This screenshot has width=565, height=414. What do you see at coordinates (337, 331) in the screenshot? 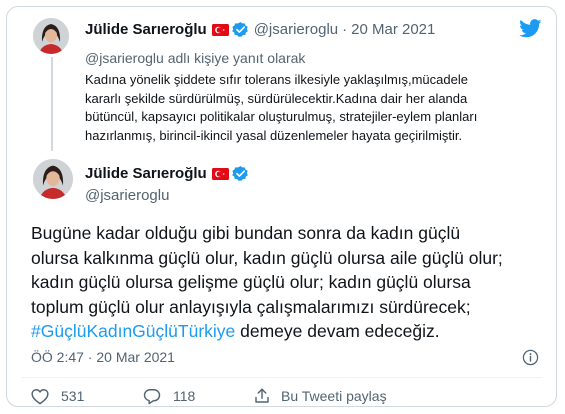
I see `text-fragment: demeye devam edeceğiz.` at bounding box center [337, 331].